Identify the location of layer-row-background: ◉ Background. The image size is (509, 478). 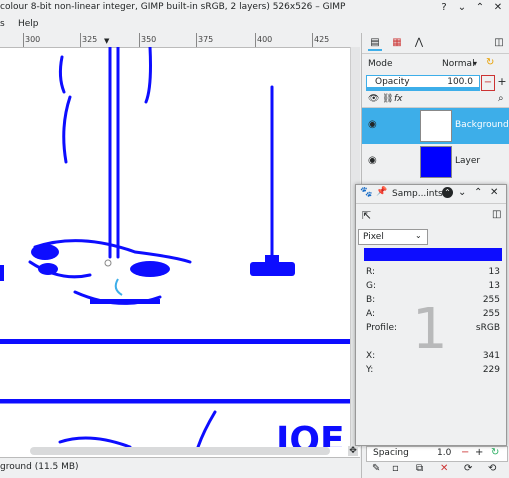
(435, 126).